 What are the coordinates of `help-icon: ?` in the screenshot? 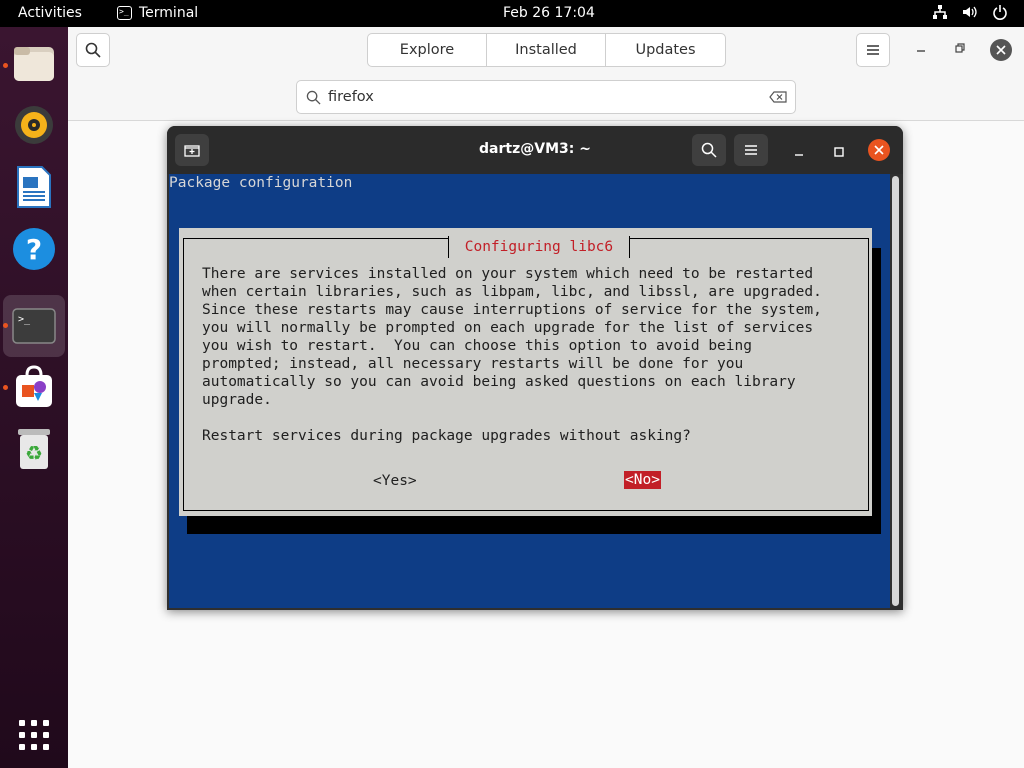 It's located at (34, 249).